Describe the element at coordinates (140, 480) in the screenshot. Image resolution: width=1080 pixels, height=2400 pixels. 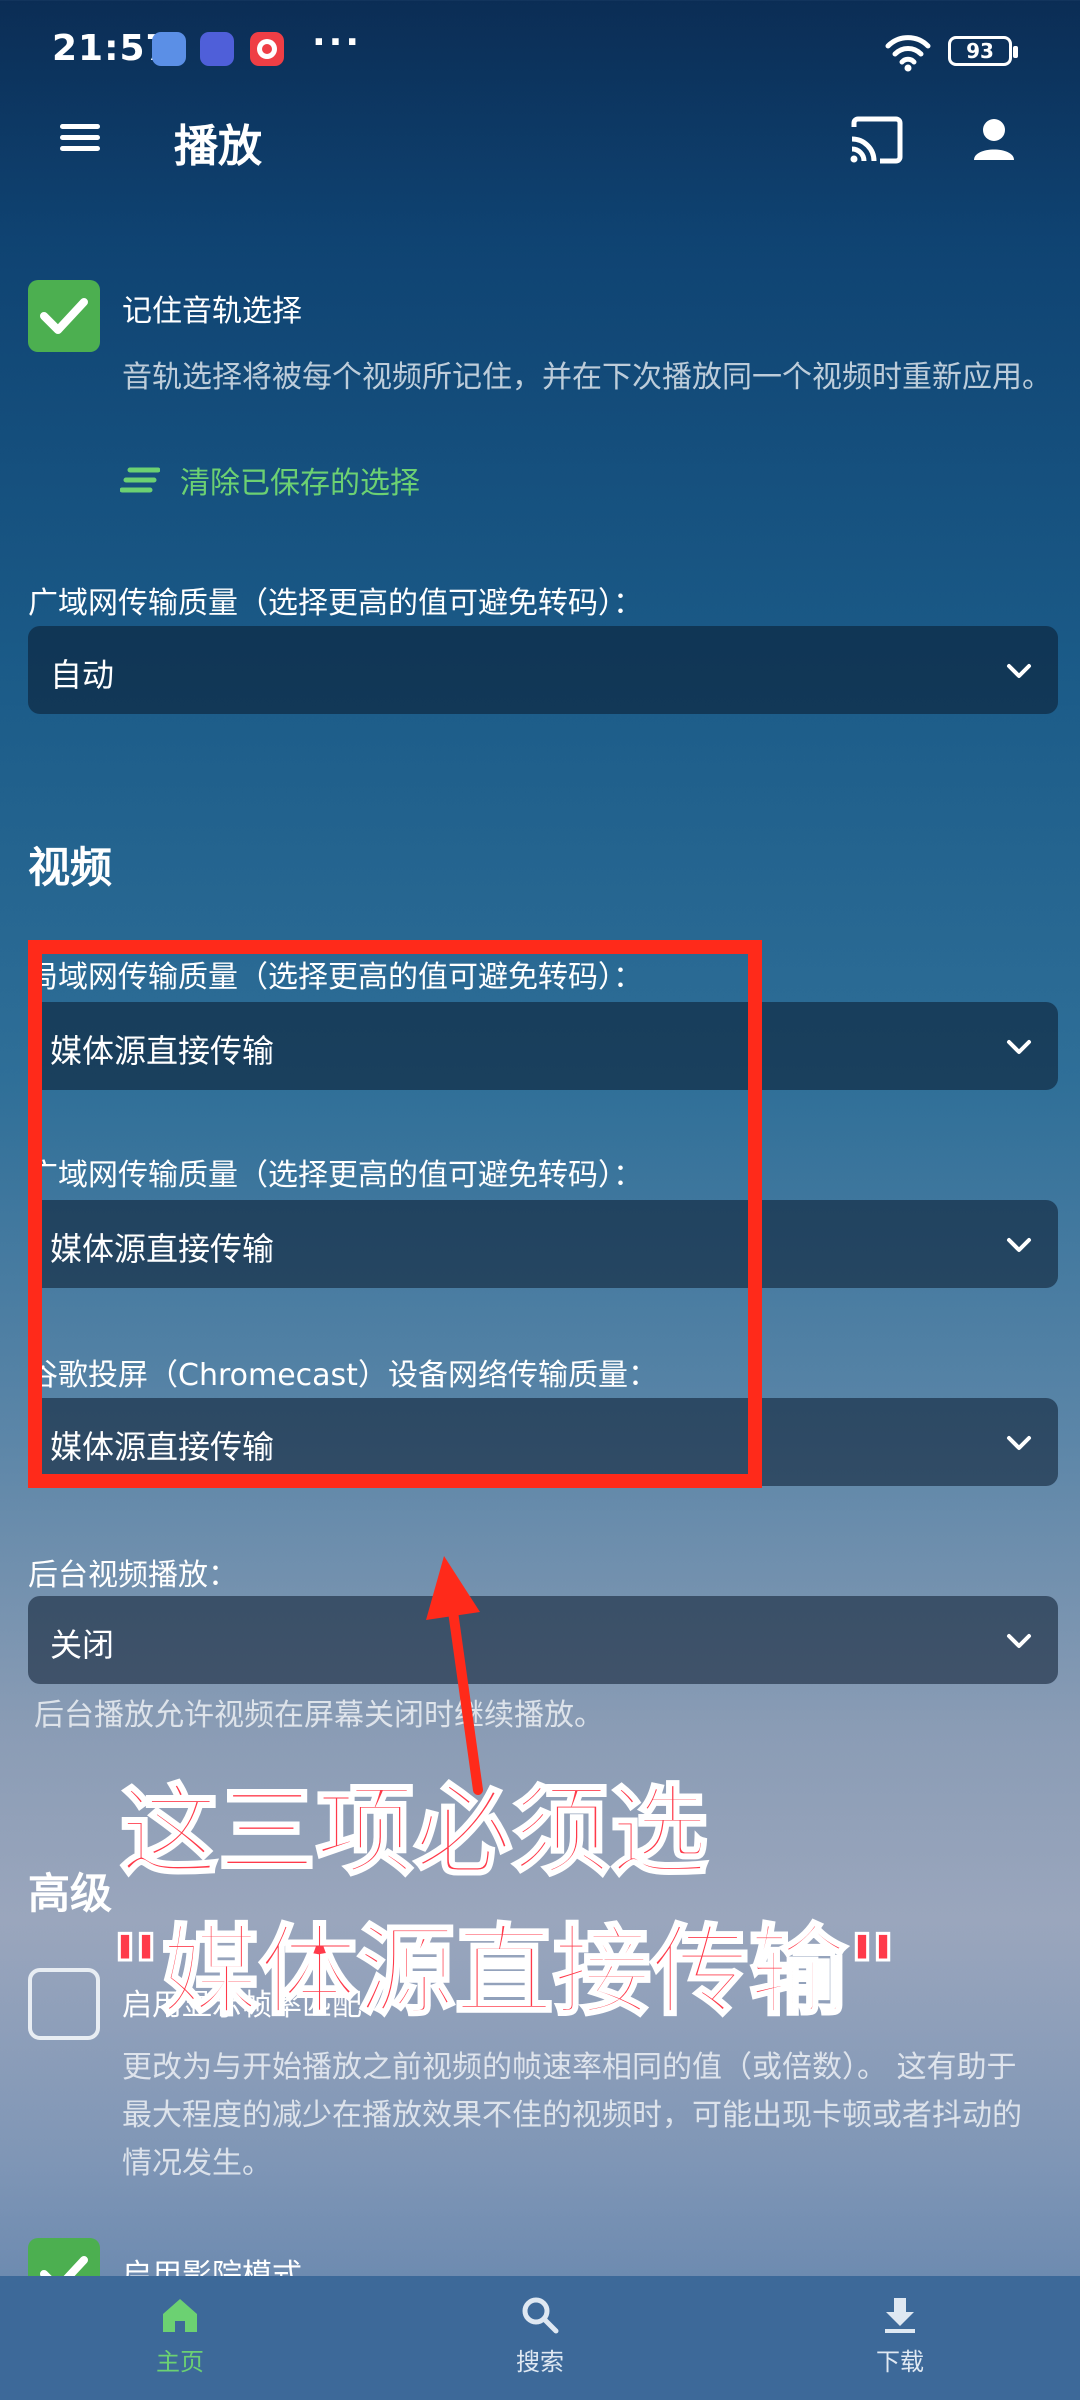
I see `clear-all-icon` at that location.